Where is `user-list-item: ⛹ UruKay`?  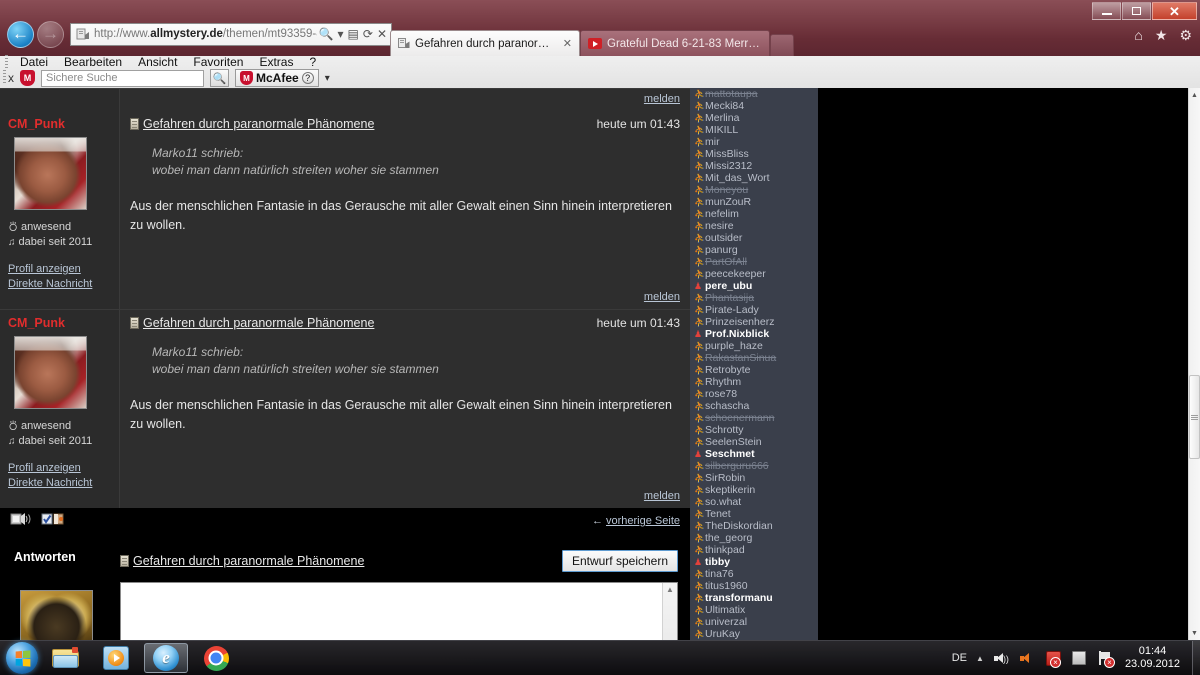 user-list-item: ⛹ UruKay is located at coordinates (756, 634).